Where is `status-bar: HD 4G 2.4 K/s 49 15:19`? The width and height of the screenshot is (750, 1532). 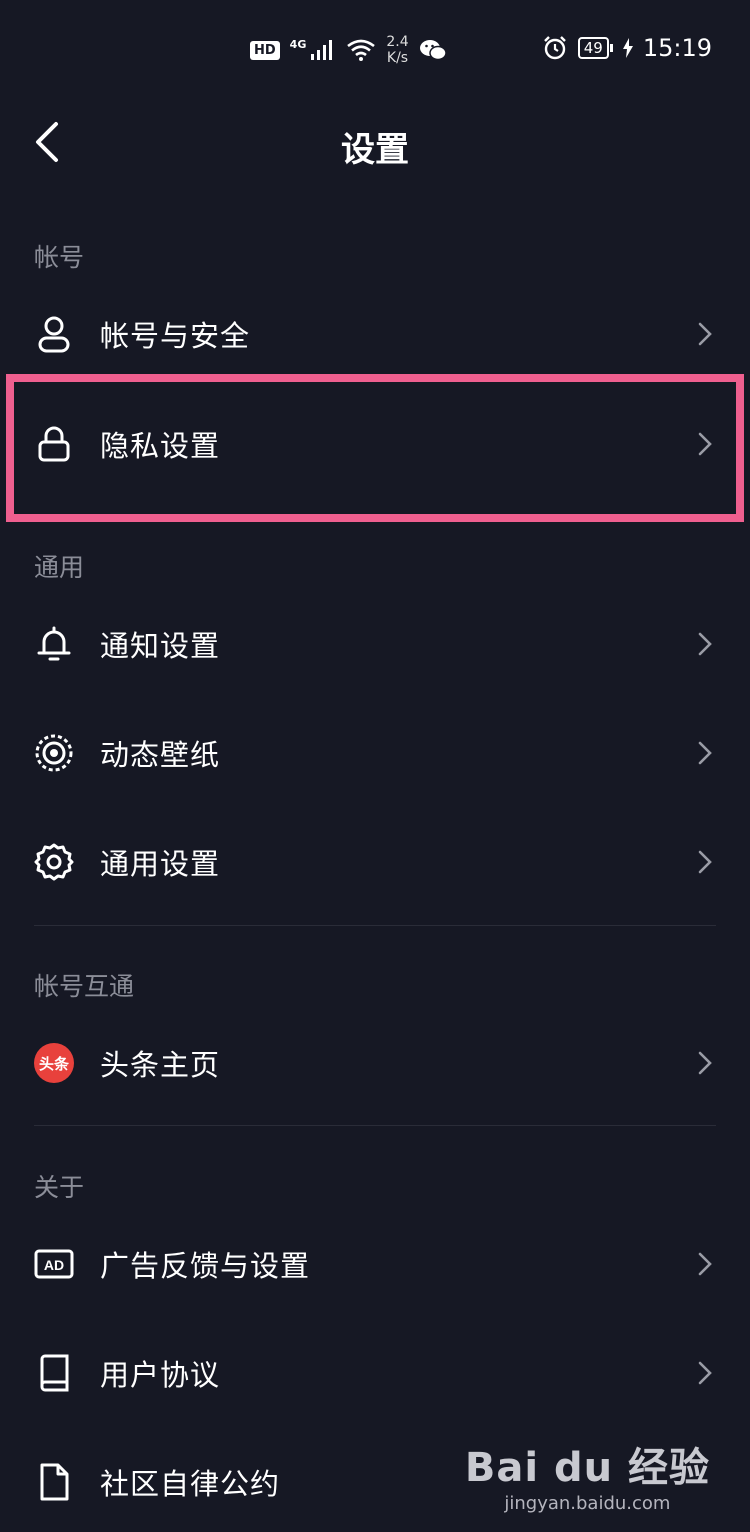 status-bar: HD 4G 2.4 K/s 49 15:19 is located at coordinates (375, 55).